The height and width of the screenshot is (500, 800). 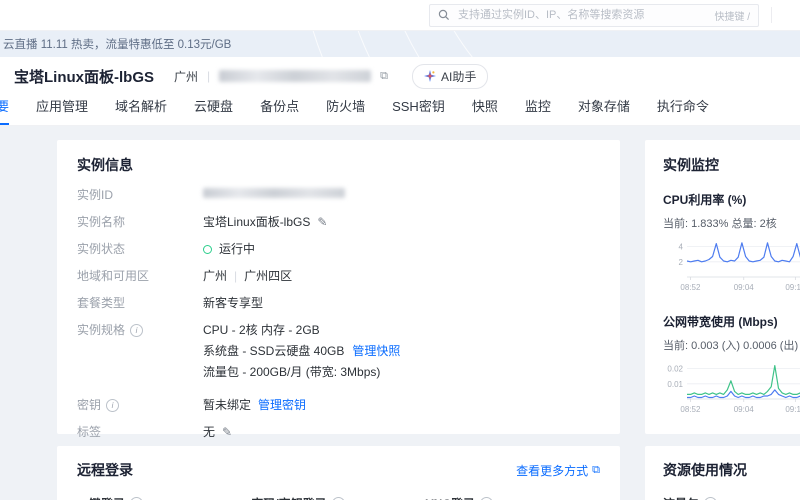 What do you see at coordinates (105, 165) in the screenshot?
I see `instance-info-title: 实例信息` at bounding box center [105, 165].